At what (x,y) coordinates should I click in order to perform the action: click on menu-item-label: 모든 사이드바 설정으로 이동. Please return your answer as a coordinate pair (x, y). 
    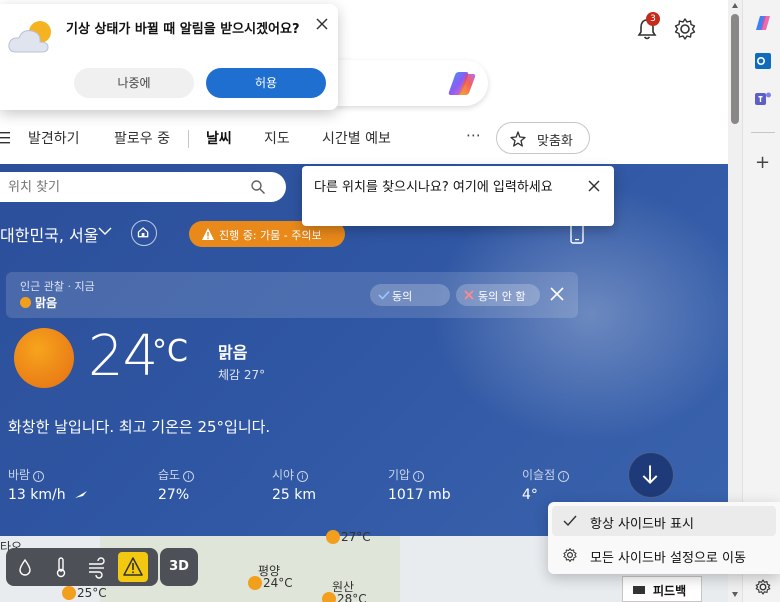
    Looking at the image, I should click on (668, 558).